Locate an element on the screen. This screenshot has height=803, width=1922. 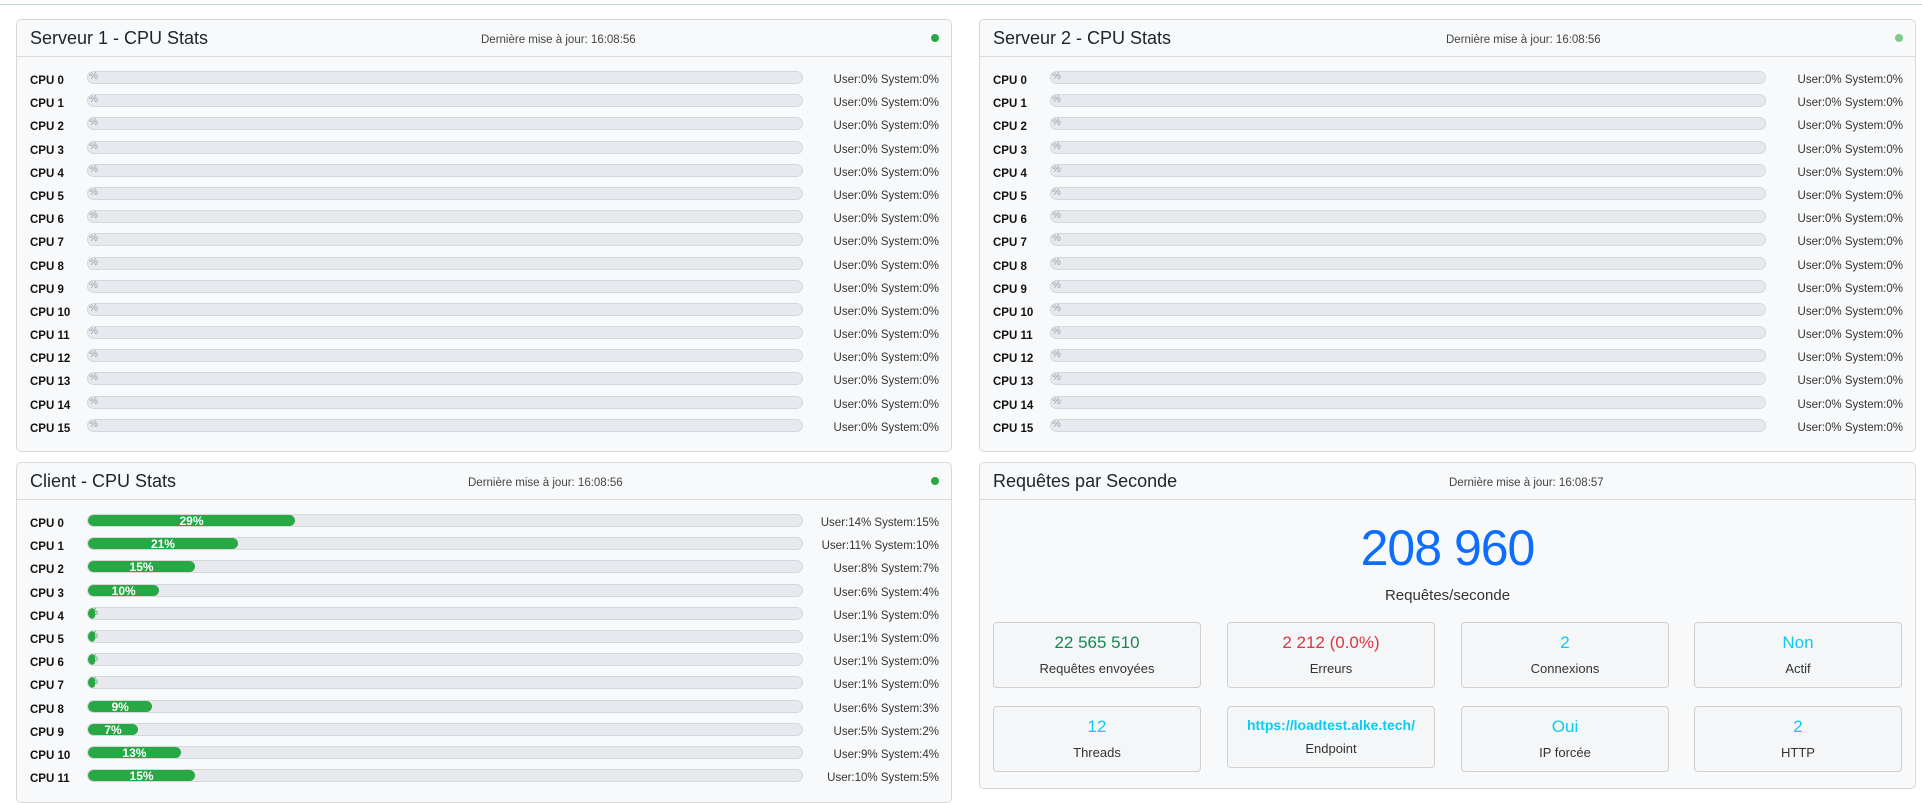
cpu-usage-fill: 29% is located at coordinates (192, 520).